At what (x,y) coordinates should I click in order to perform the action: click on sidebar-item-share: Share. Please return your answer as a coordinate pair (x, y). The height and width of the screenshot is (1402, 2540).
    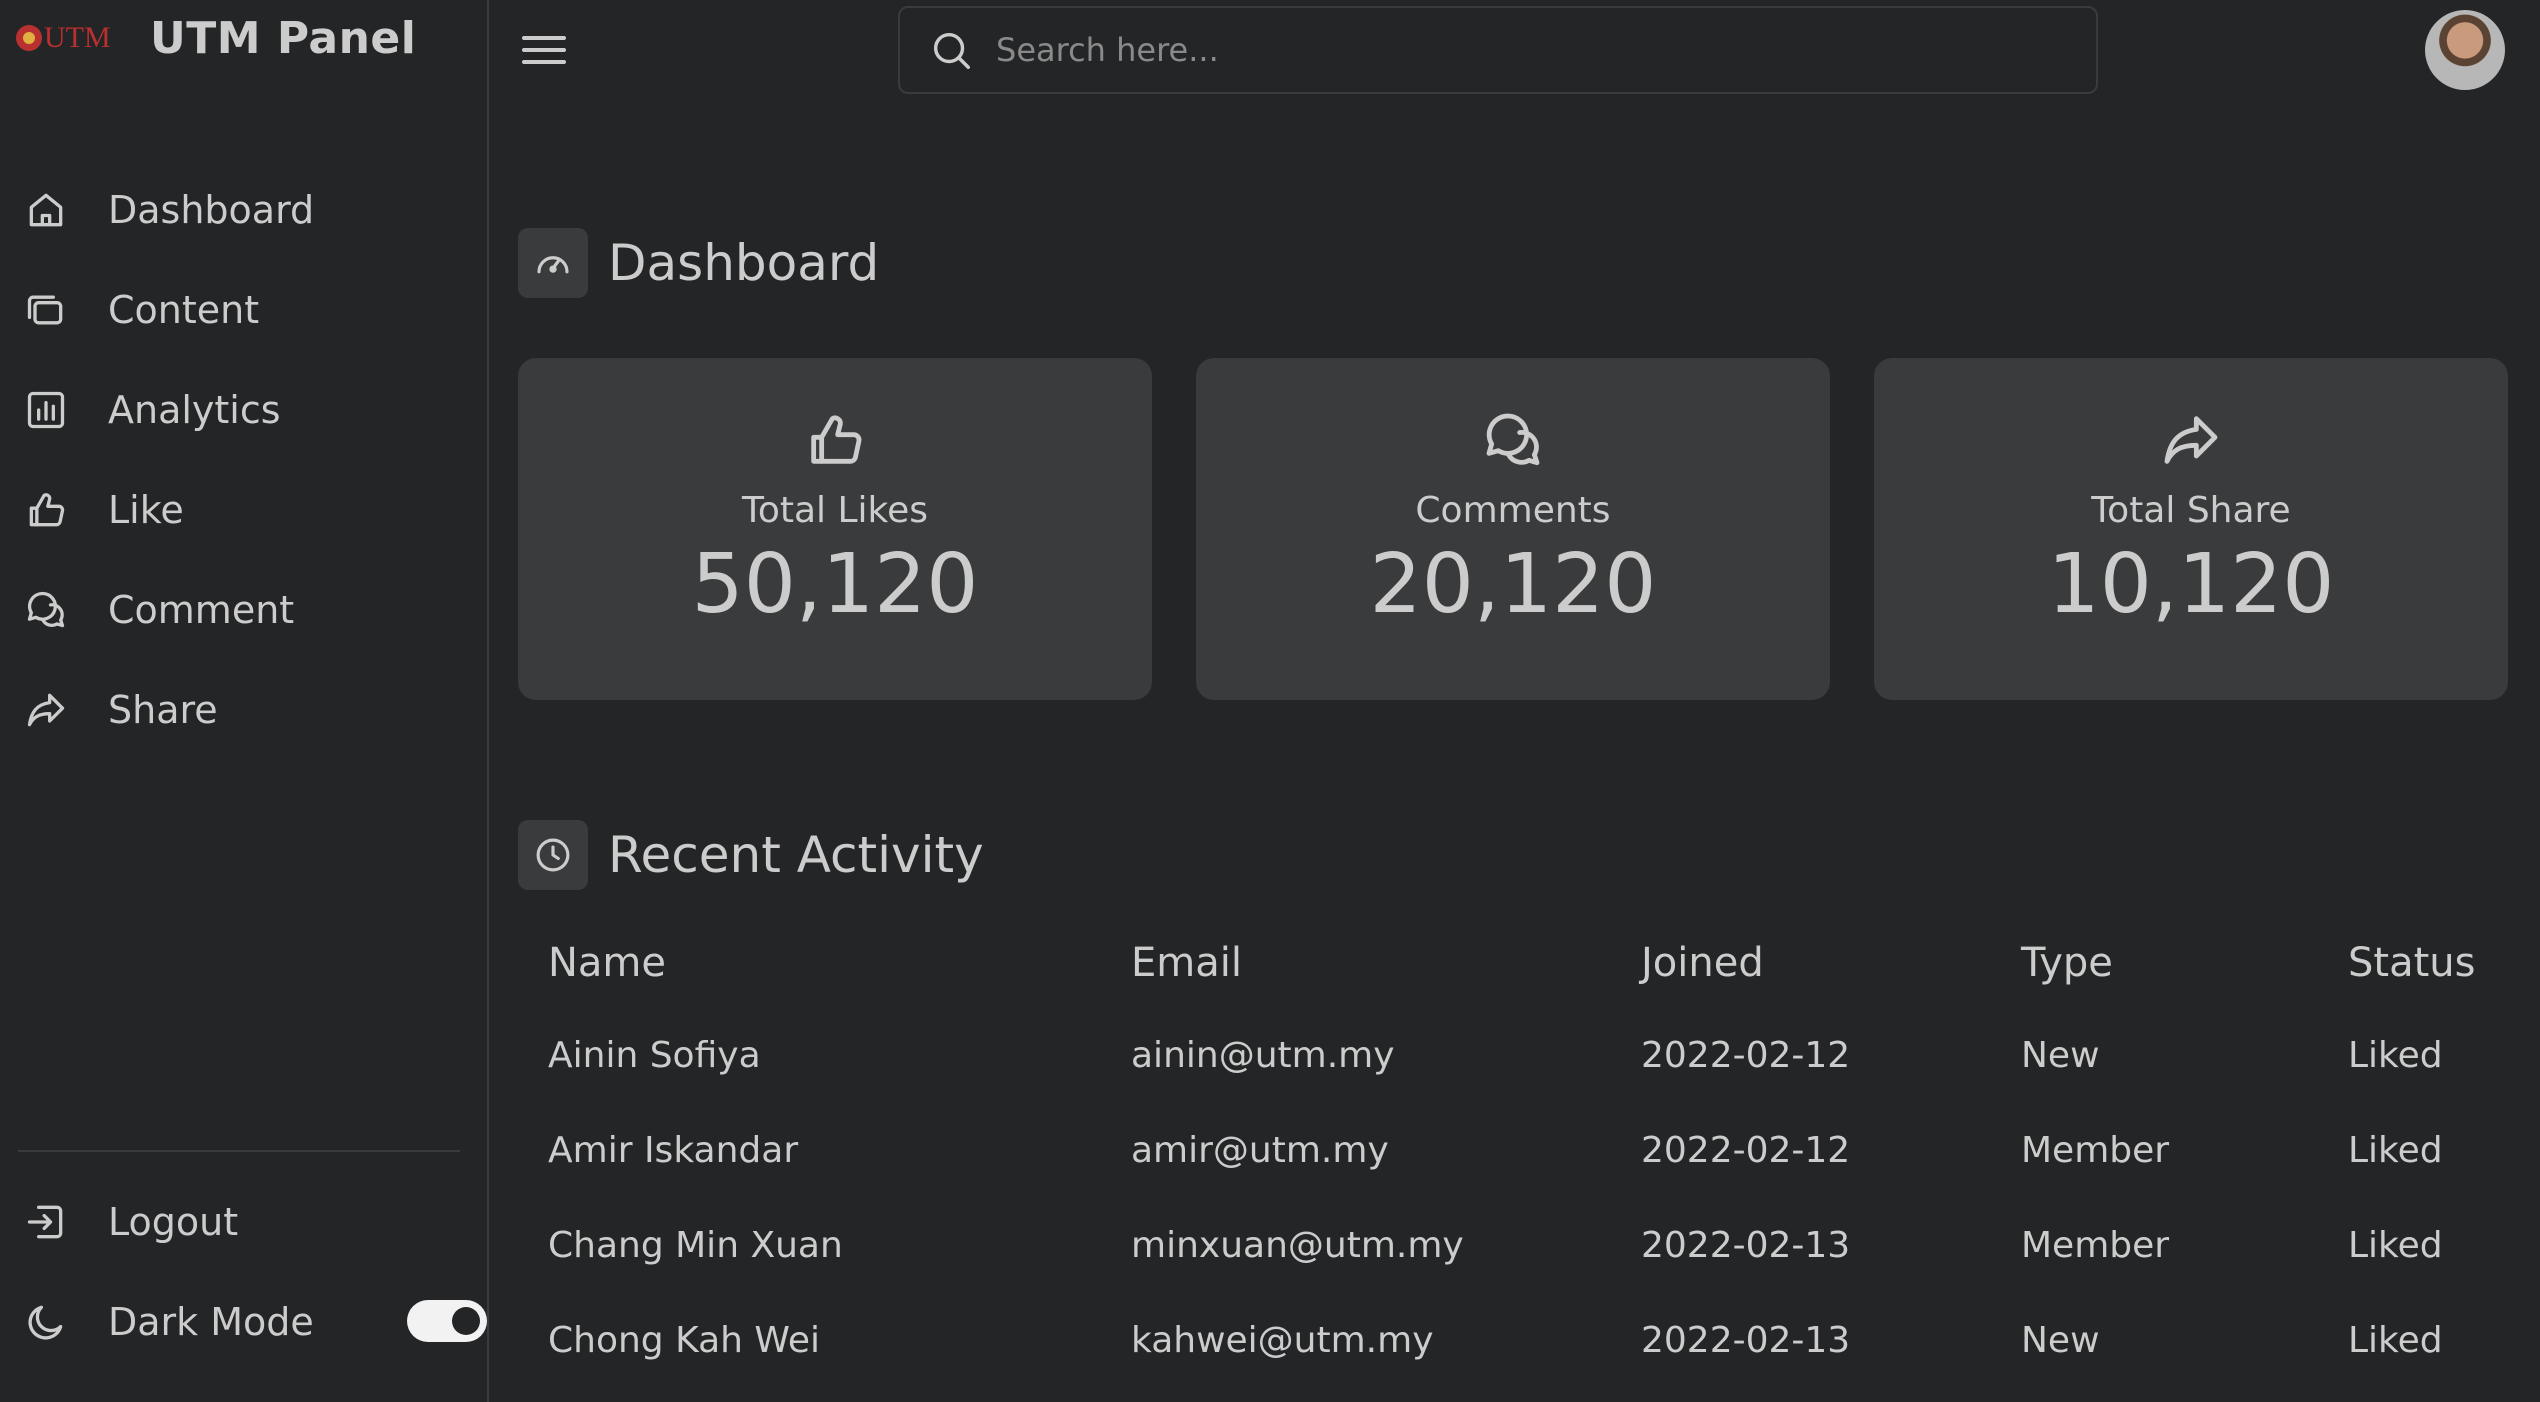
    Looking at the image, I should click on (169, 710).